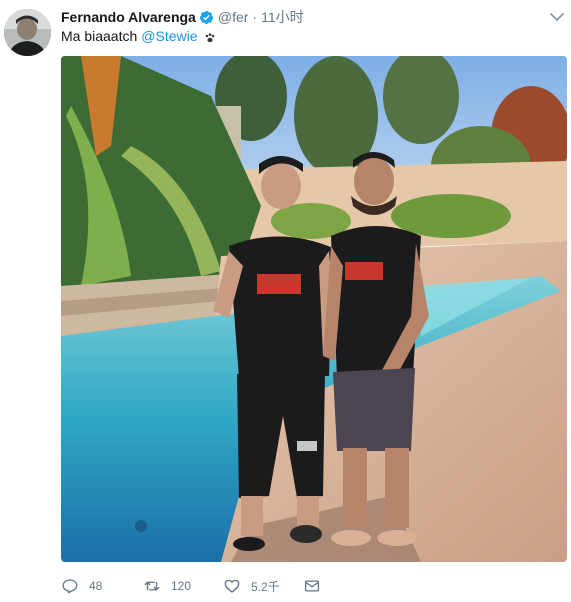 The width and height of the screenshot is (571, 602). I want to click on timestamp: 11小时, so click(282, 17).